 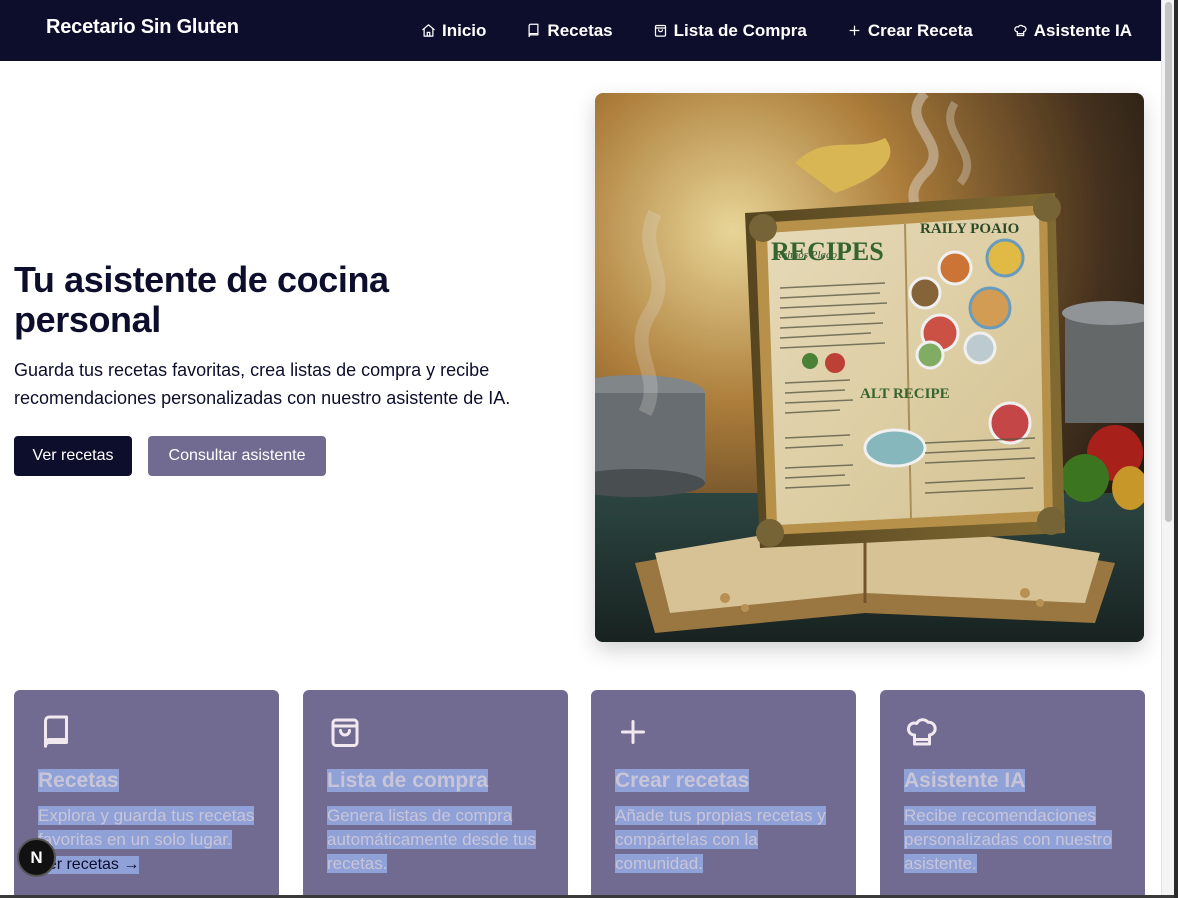 I want to click on home-icon, so click(x=428, y=30).